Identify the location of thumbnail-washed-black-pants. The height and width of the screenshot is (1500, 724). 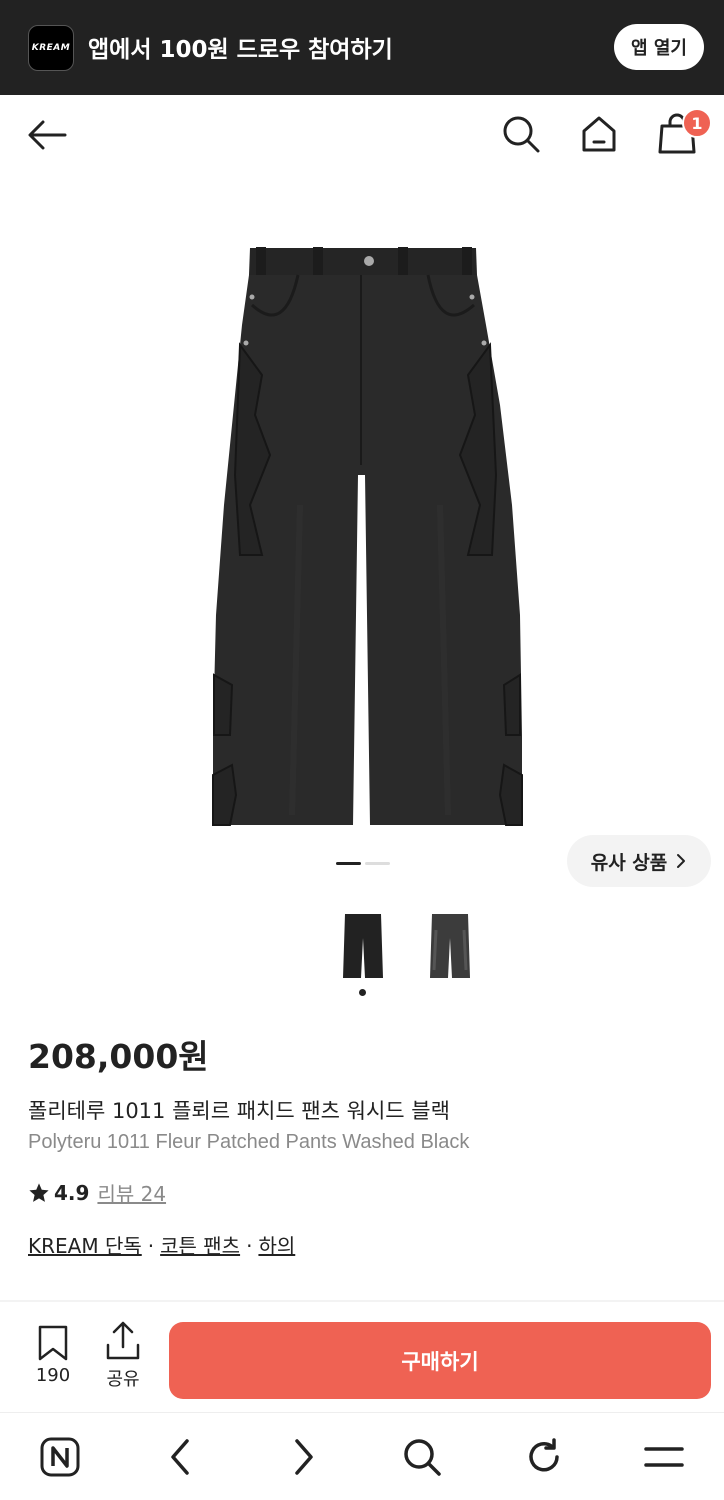
(450, 946).